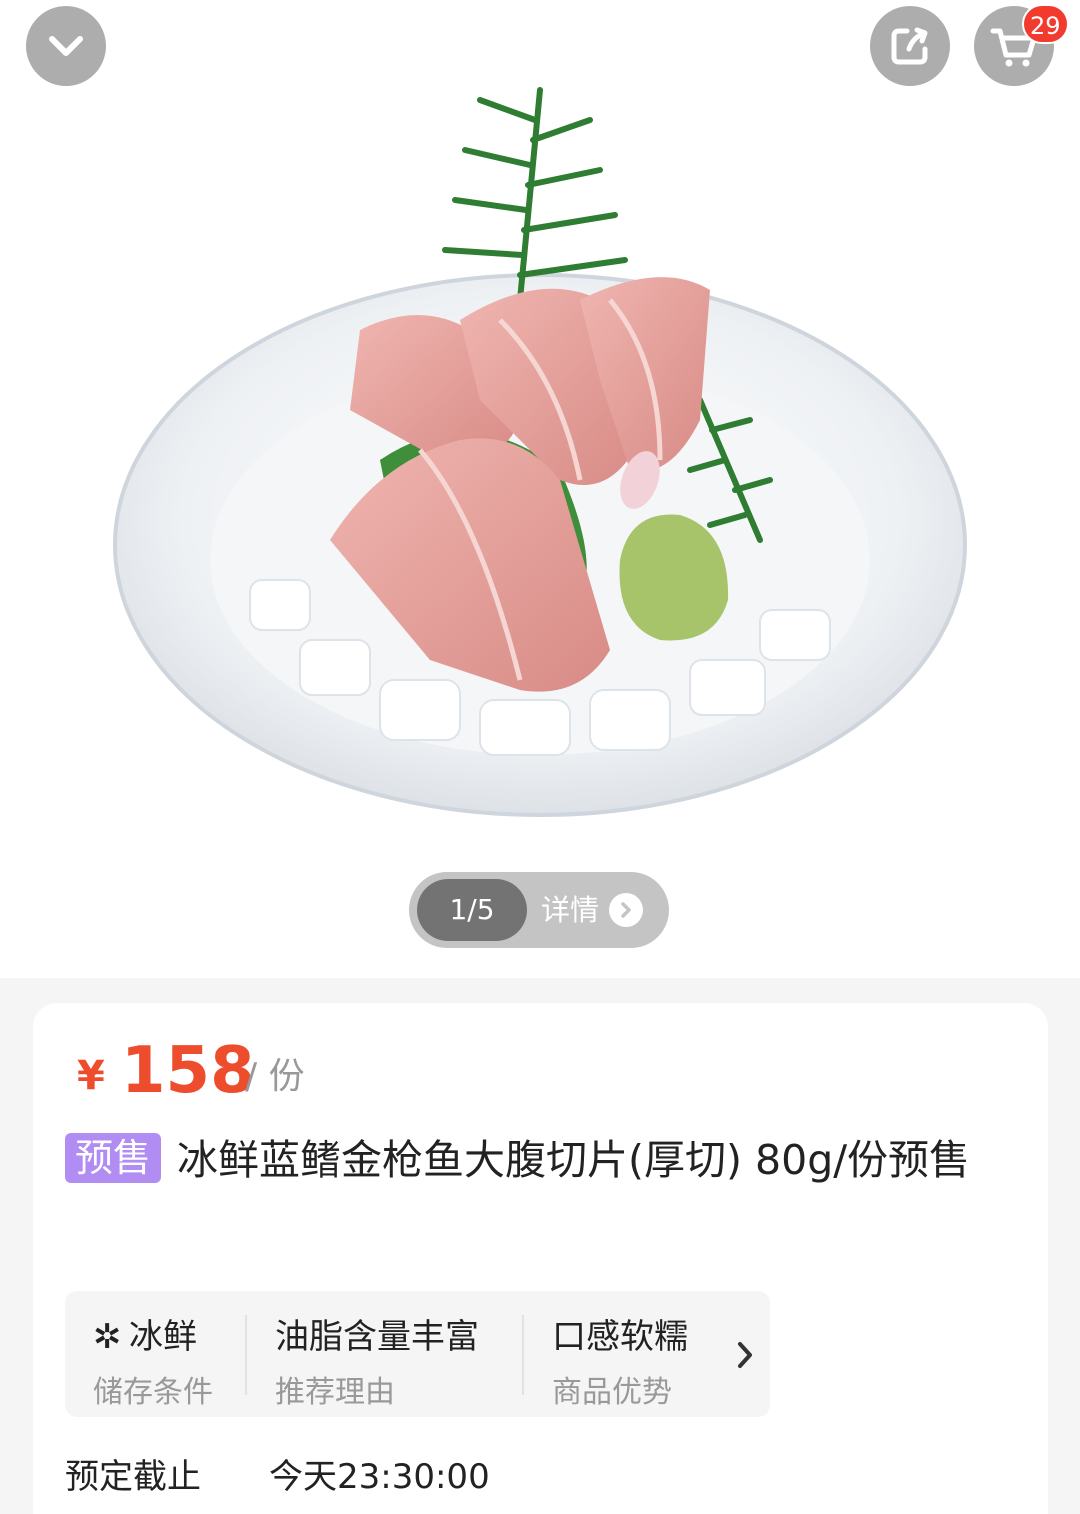  I want to click on attribute-reason-value: 油脂含量丰富, so click(377, 1337).